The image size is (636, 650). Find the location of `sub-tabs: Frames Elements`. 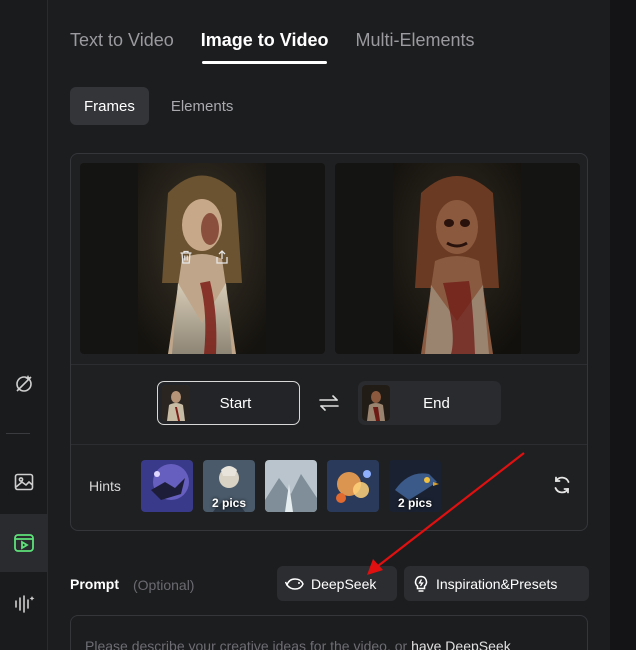

sub-tabs: Frames Elements is located at coordinates (158, 106).